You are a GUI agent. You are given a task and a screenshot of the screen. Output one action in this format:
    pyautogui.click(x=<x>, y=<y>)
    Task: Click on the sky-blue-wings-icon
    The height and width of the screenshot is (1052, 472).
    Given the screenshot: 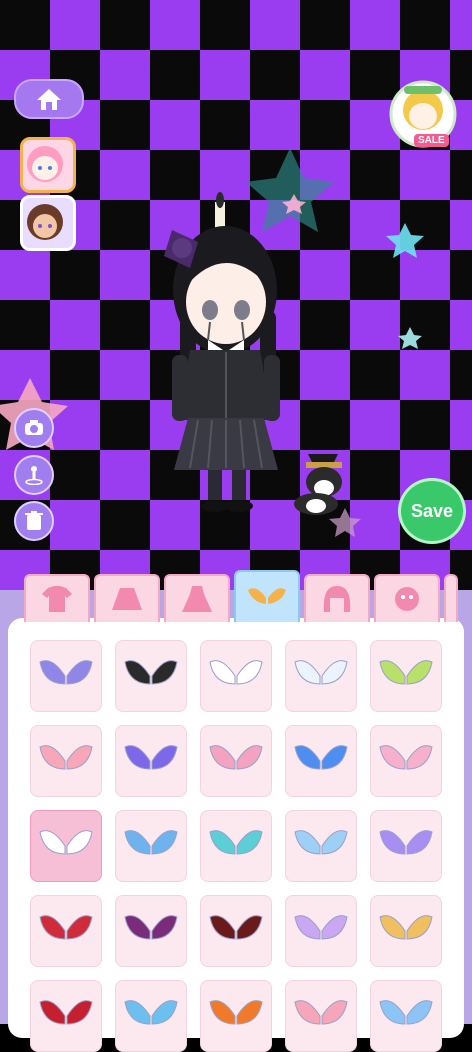 What is the action you would take?
    pyautogui.click(x=406, y=1012)
    